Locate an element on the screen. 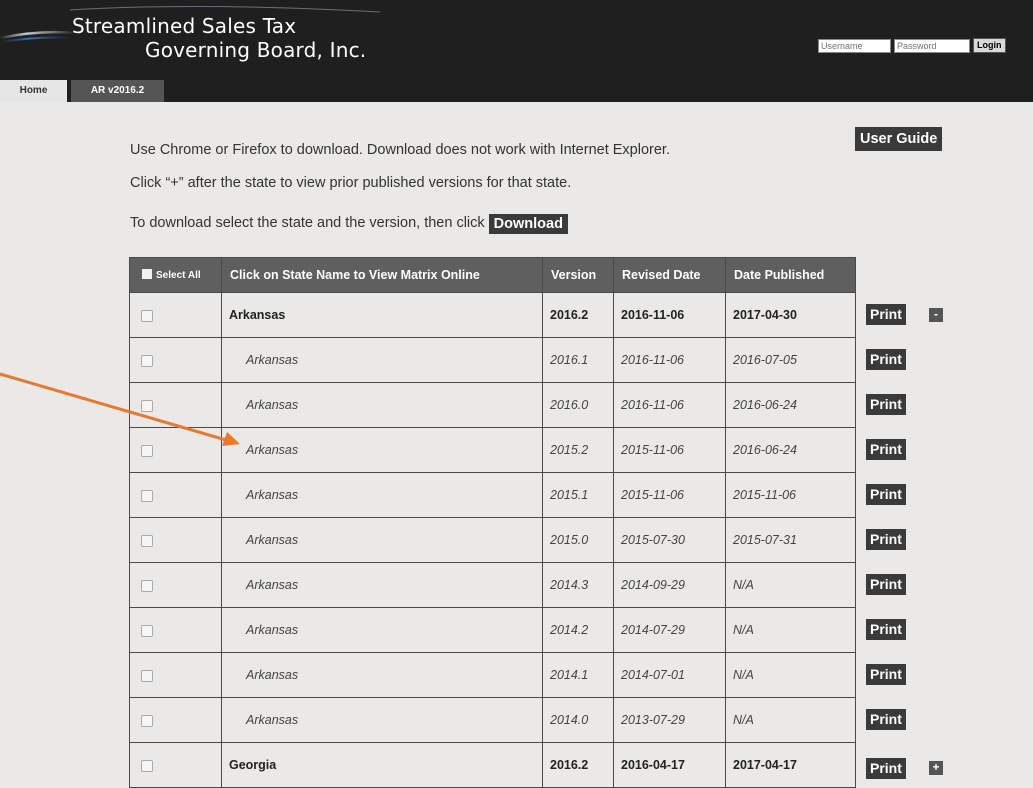 The width and height of the screenshot is (1033, 788). version-cell: 2016.1 is located at coordinates (578, 360).